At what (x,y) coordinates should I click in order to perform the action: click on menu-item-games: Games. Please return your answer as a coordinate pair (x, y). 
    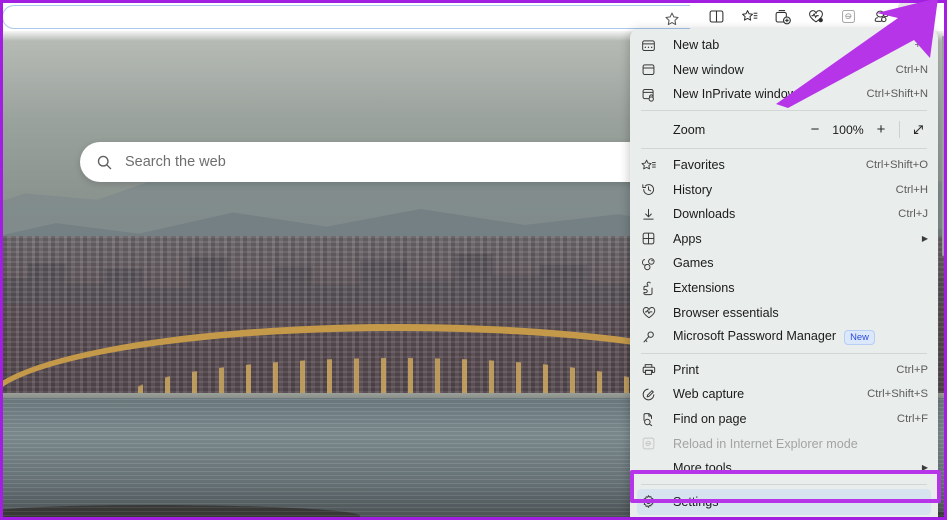
    Looking at the image, I should click on (784, 263).